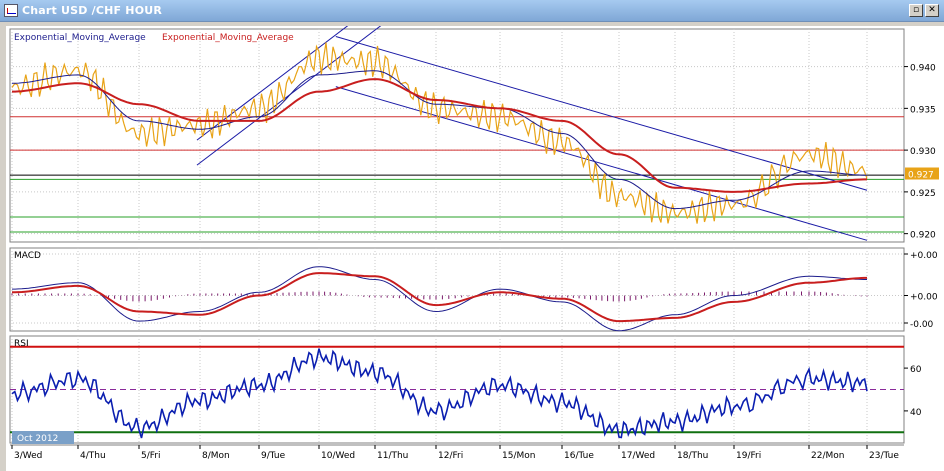  Describe the element at coordinates (21, 344) in the screenshot. I see `rsi-panel-title: RSI` at that location.